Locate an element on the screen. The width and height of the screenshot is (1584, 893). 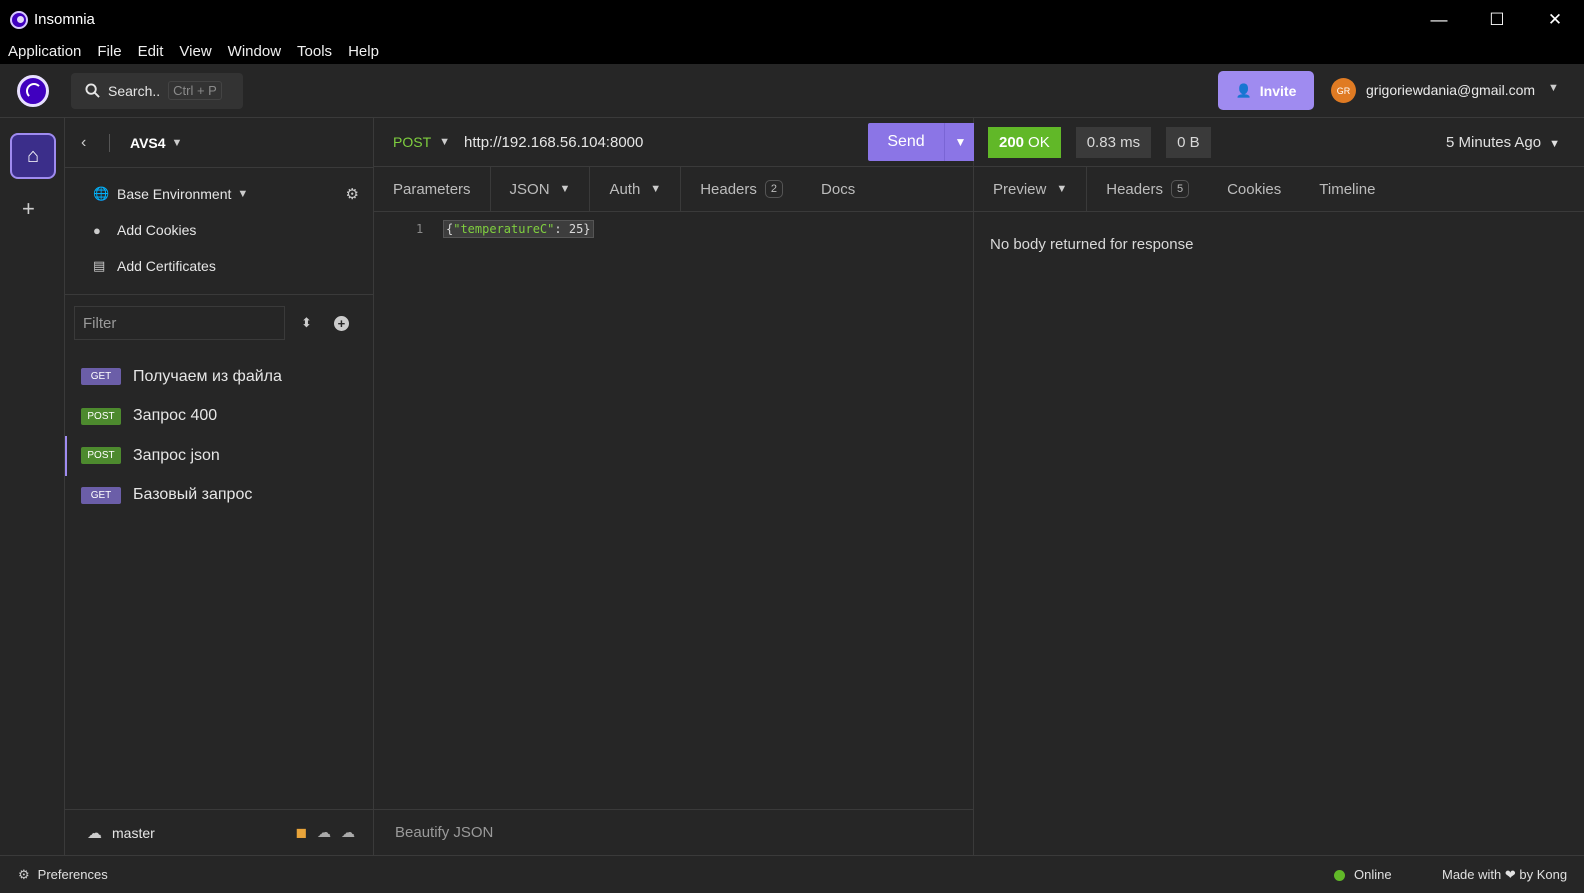
response-history-selector: 5 Minutes Ago ▼ is located at coordinates (1503, 142).